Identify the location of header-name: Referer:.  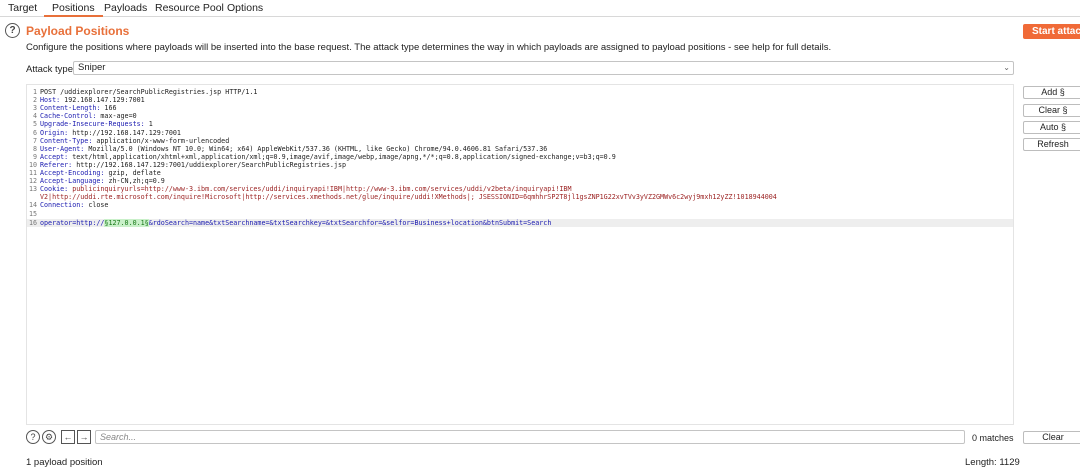
(56, 164).